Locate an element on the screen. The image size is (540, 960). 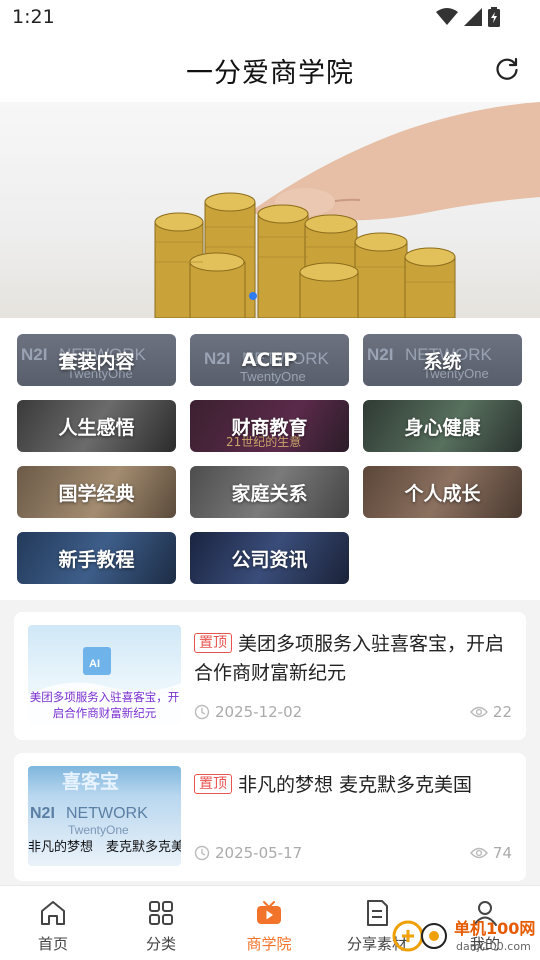
status-bar: 1:21 is located at coordinates (270, 18).